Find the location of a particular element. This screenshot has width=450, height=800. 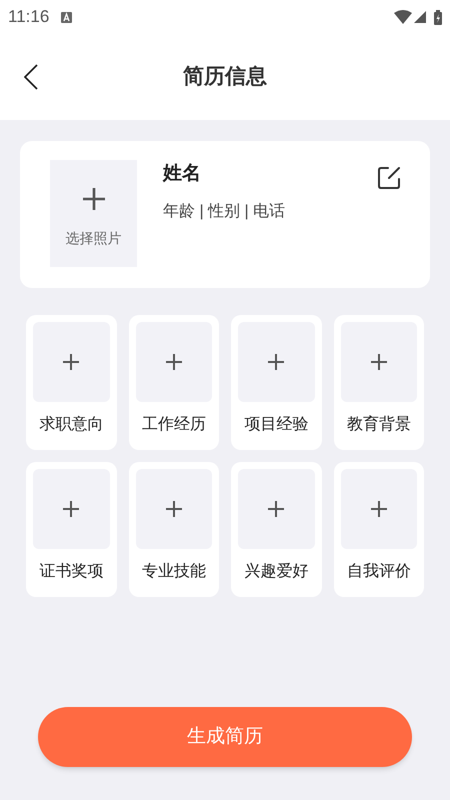

page-title: 简历信息 is located at coordinates (225, 77).